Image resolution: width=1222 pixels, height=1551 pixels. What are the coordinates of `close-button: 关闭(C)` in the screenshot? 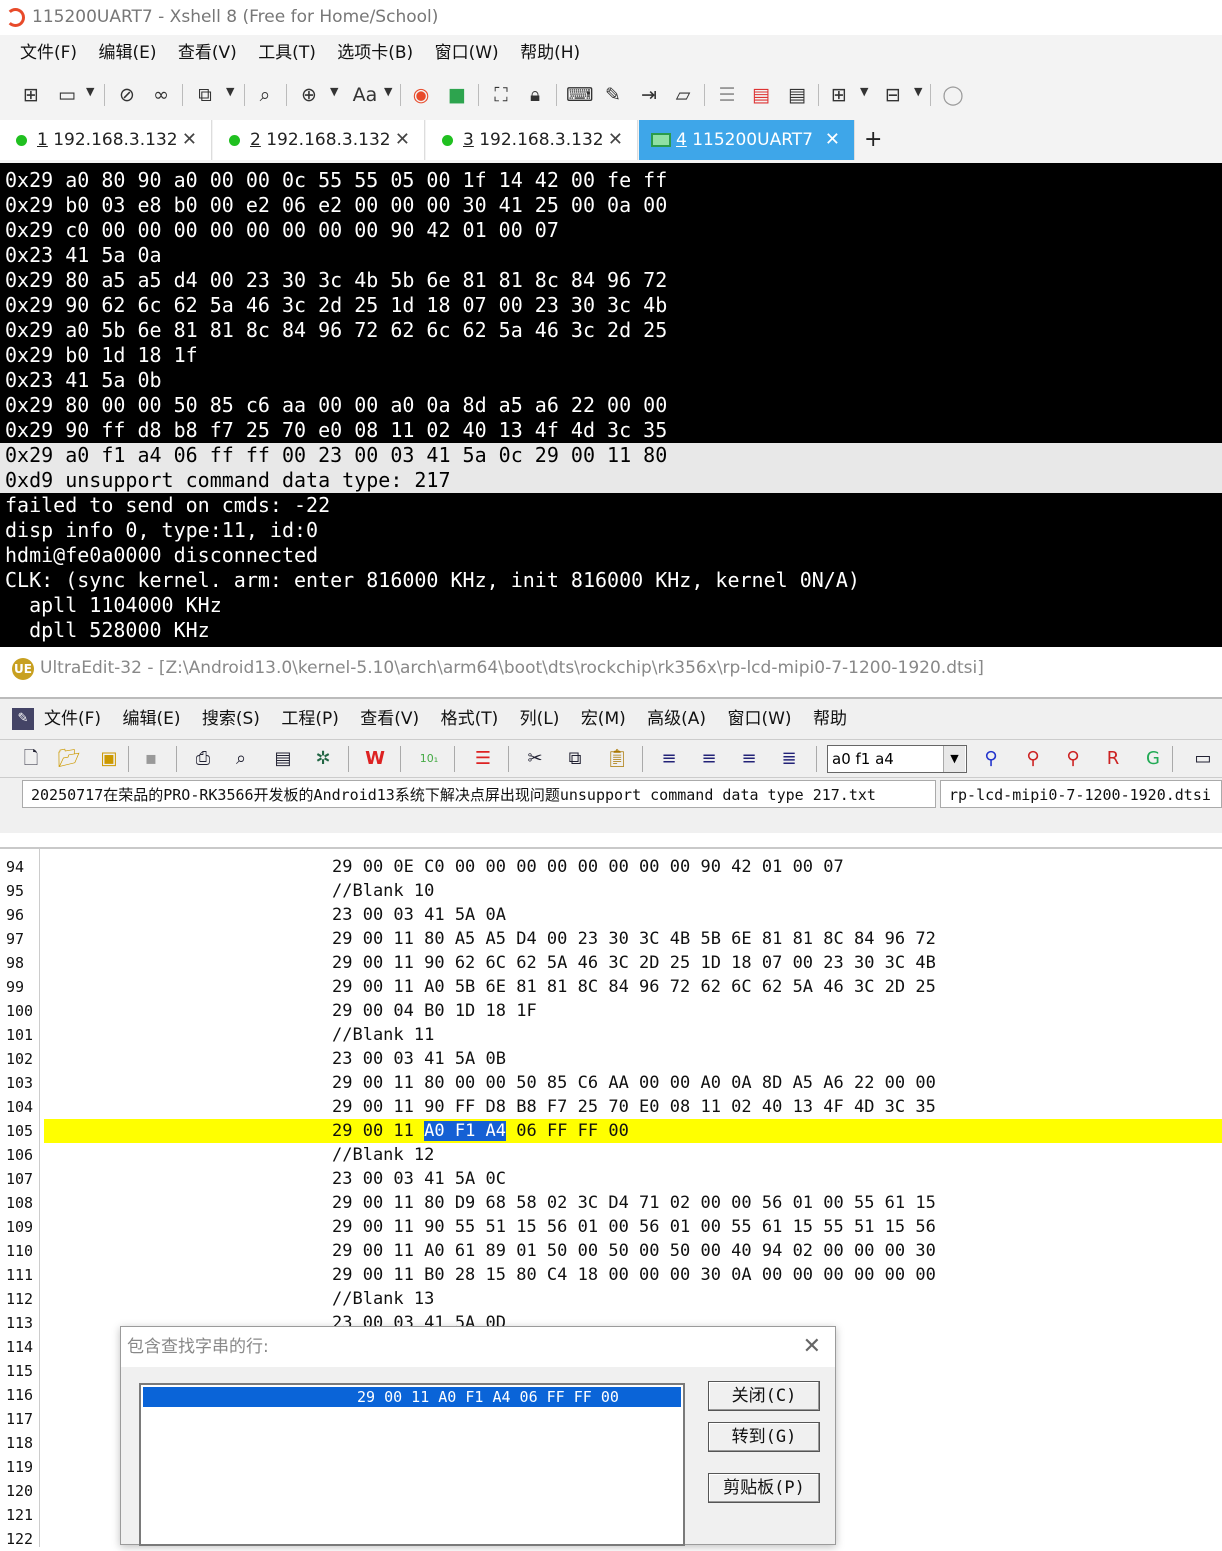 It's located at (764, 1396).